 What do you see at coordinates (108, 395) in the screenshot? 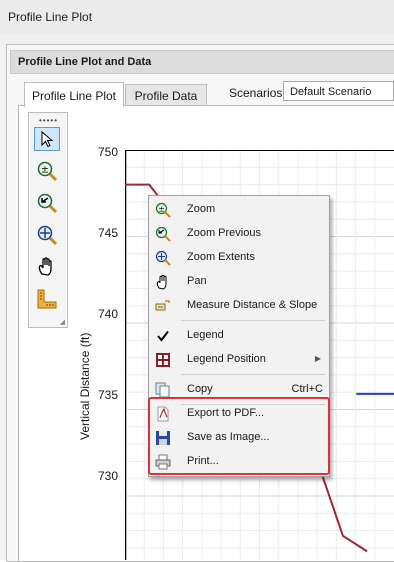
I see `y-tick-label: 735` at bounding box center [108, 395].